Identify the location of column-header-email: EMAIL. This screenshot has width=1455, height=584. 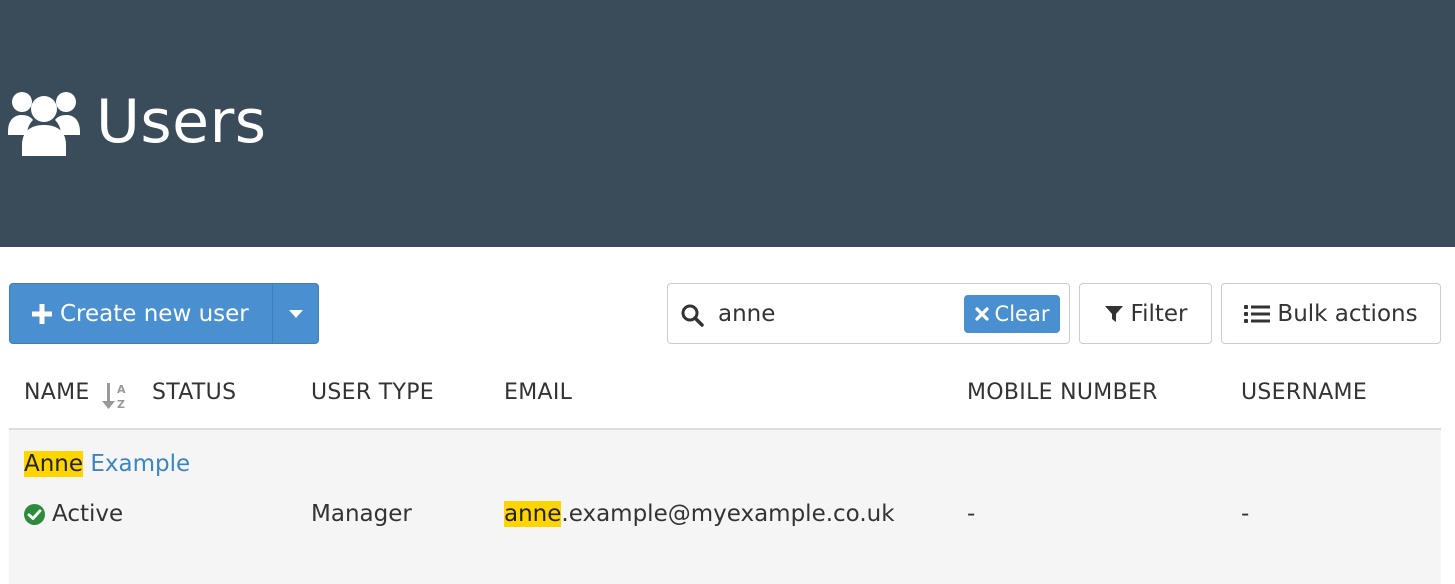
(538, 392).